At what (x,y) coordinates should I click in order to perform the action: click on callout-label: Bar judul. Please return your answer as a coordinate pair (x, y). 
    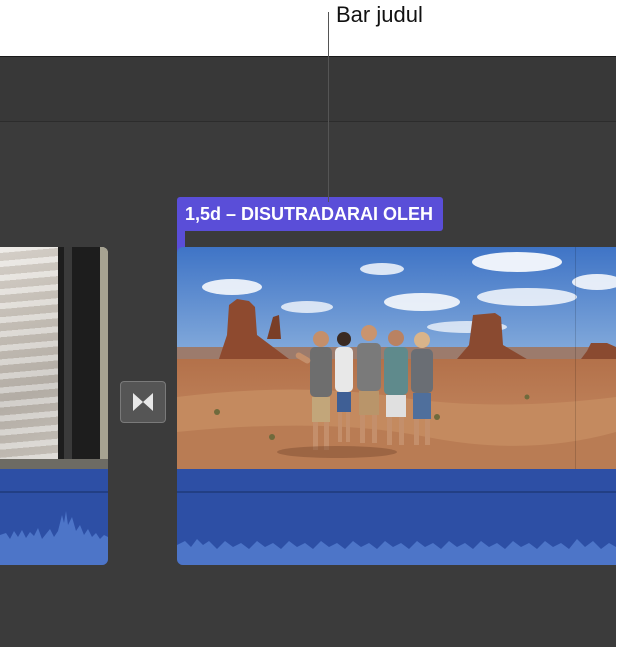
    Looking at the image, I should click on (379, 14).